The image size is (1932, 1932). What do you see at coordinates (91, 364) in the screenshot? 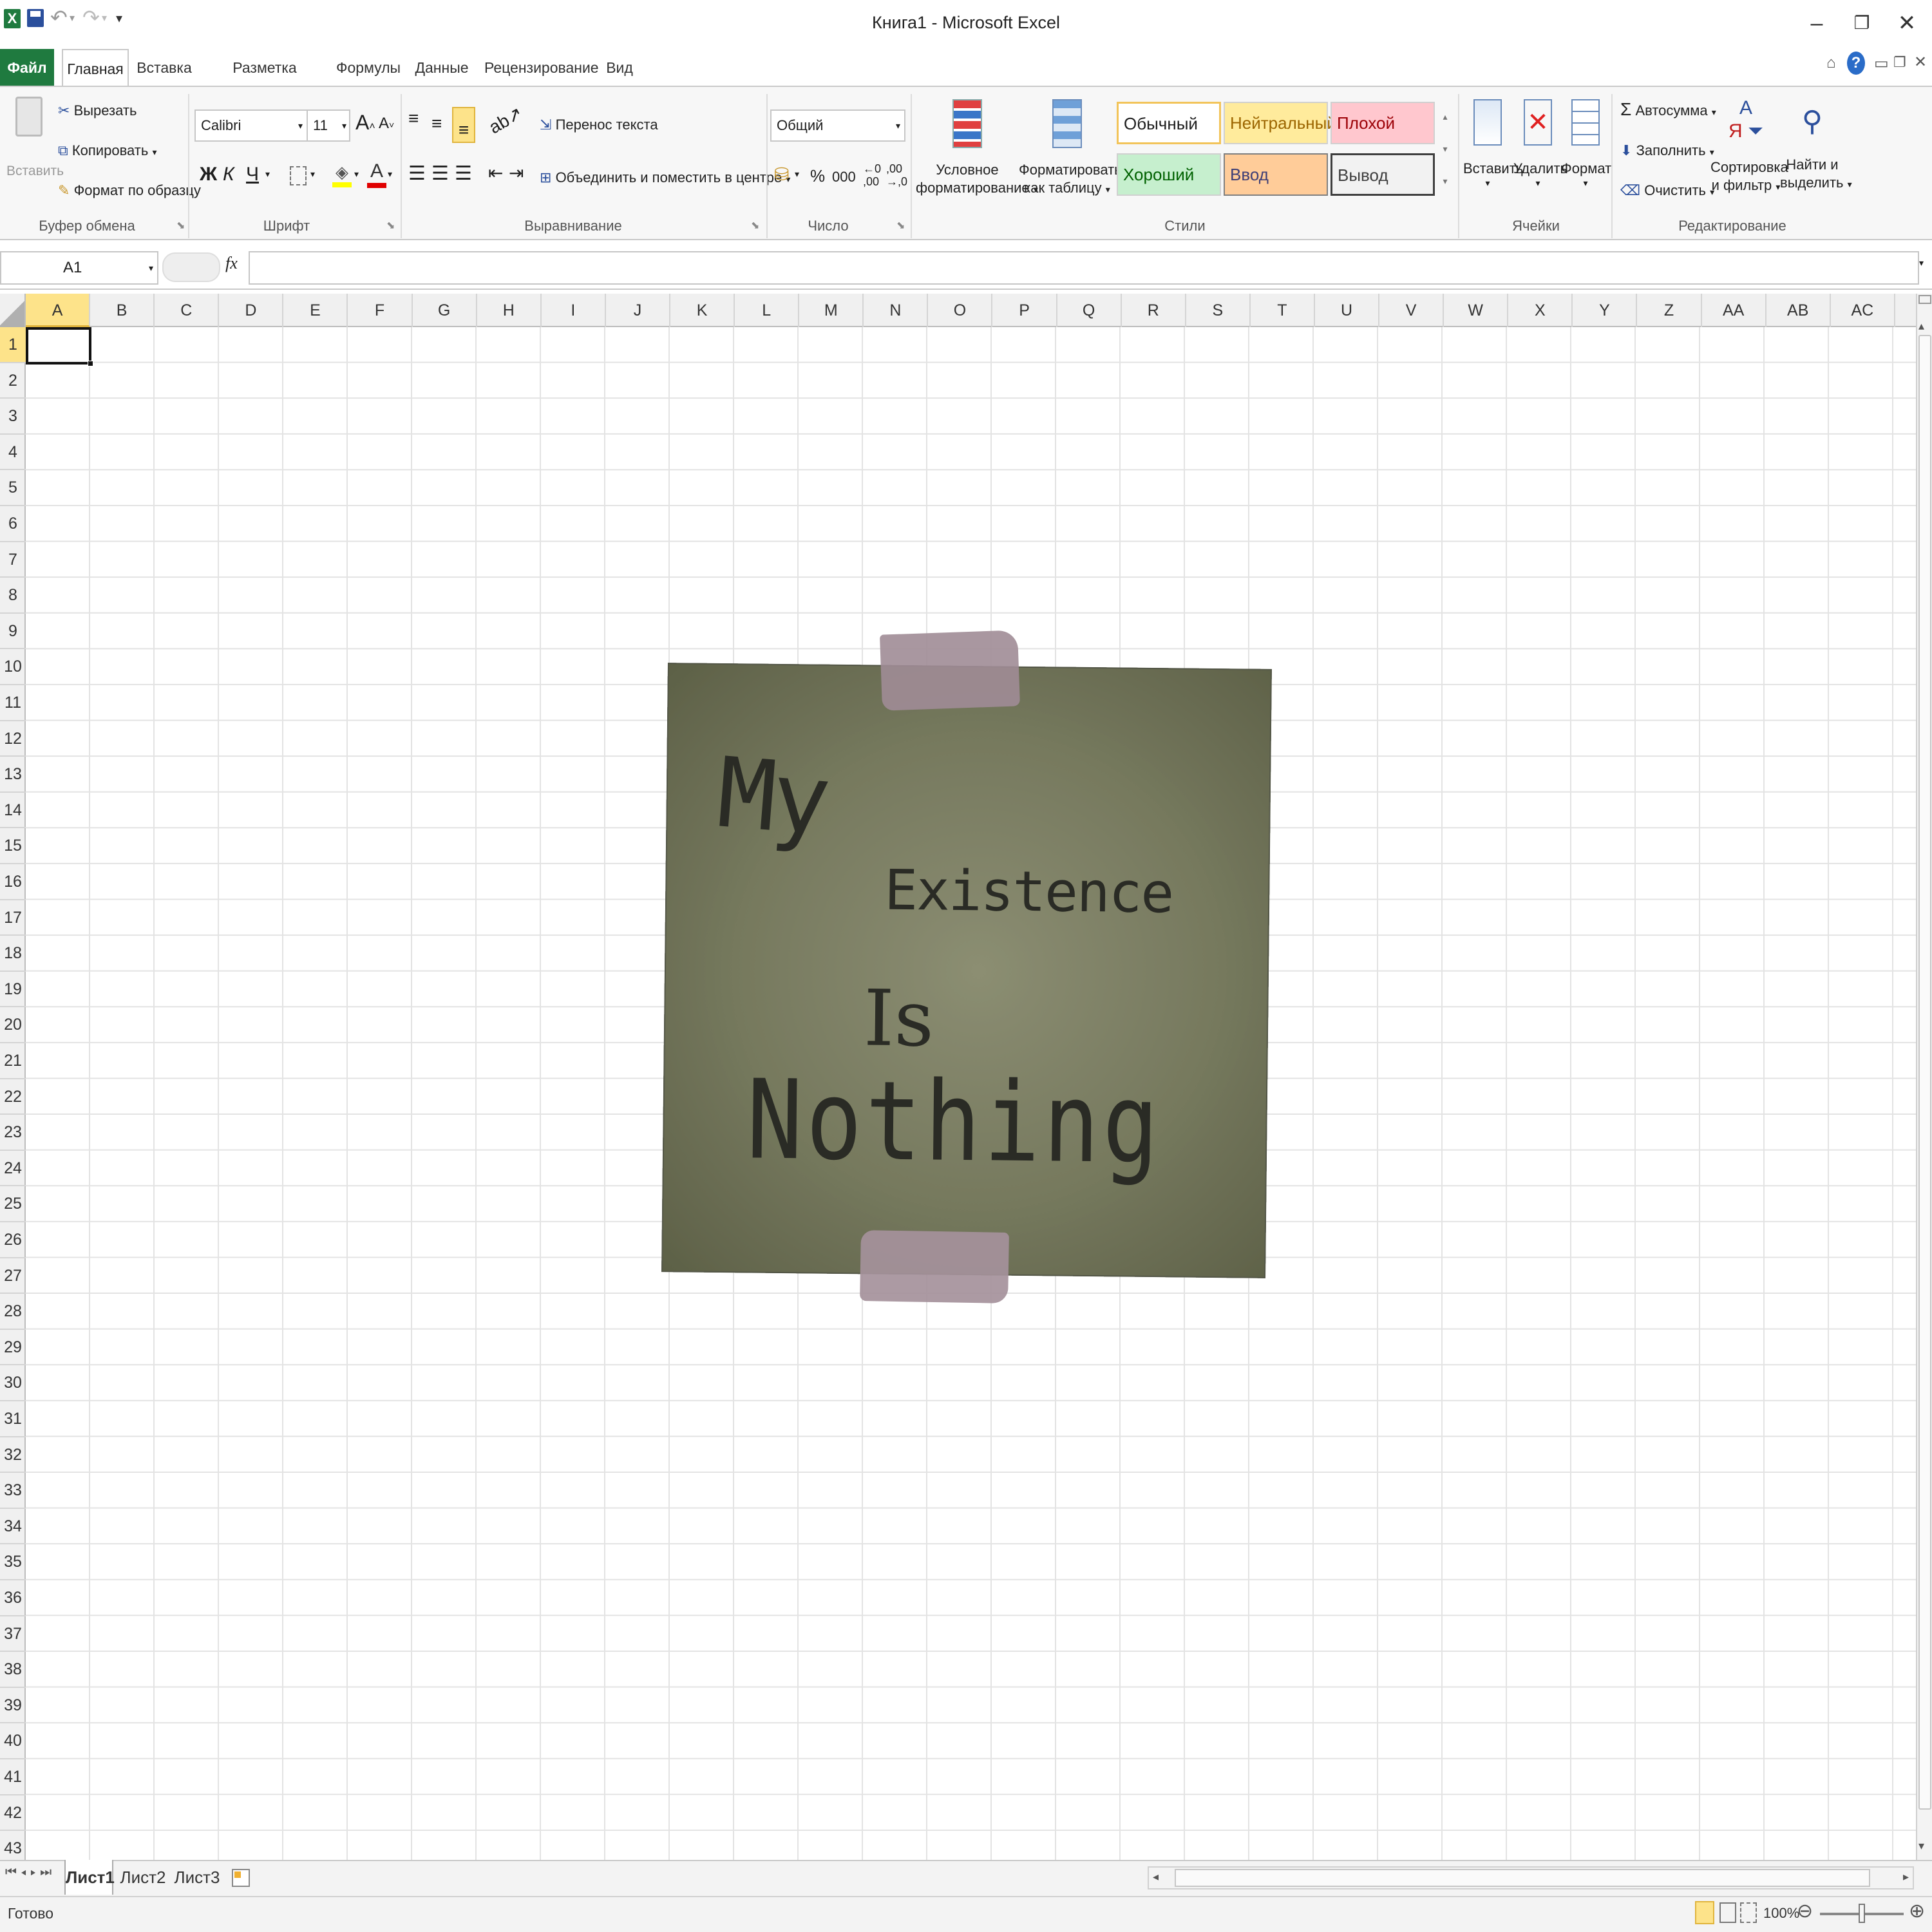
I see `fill-handle` at bounding box center [91, 364].